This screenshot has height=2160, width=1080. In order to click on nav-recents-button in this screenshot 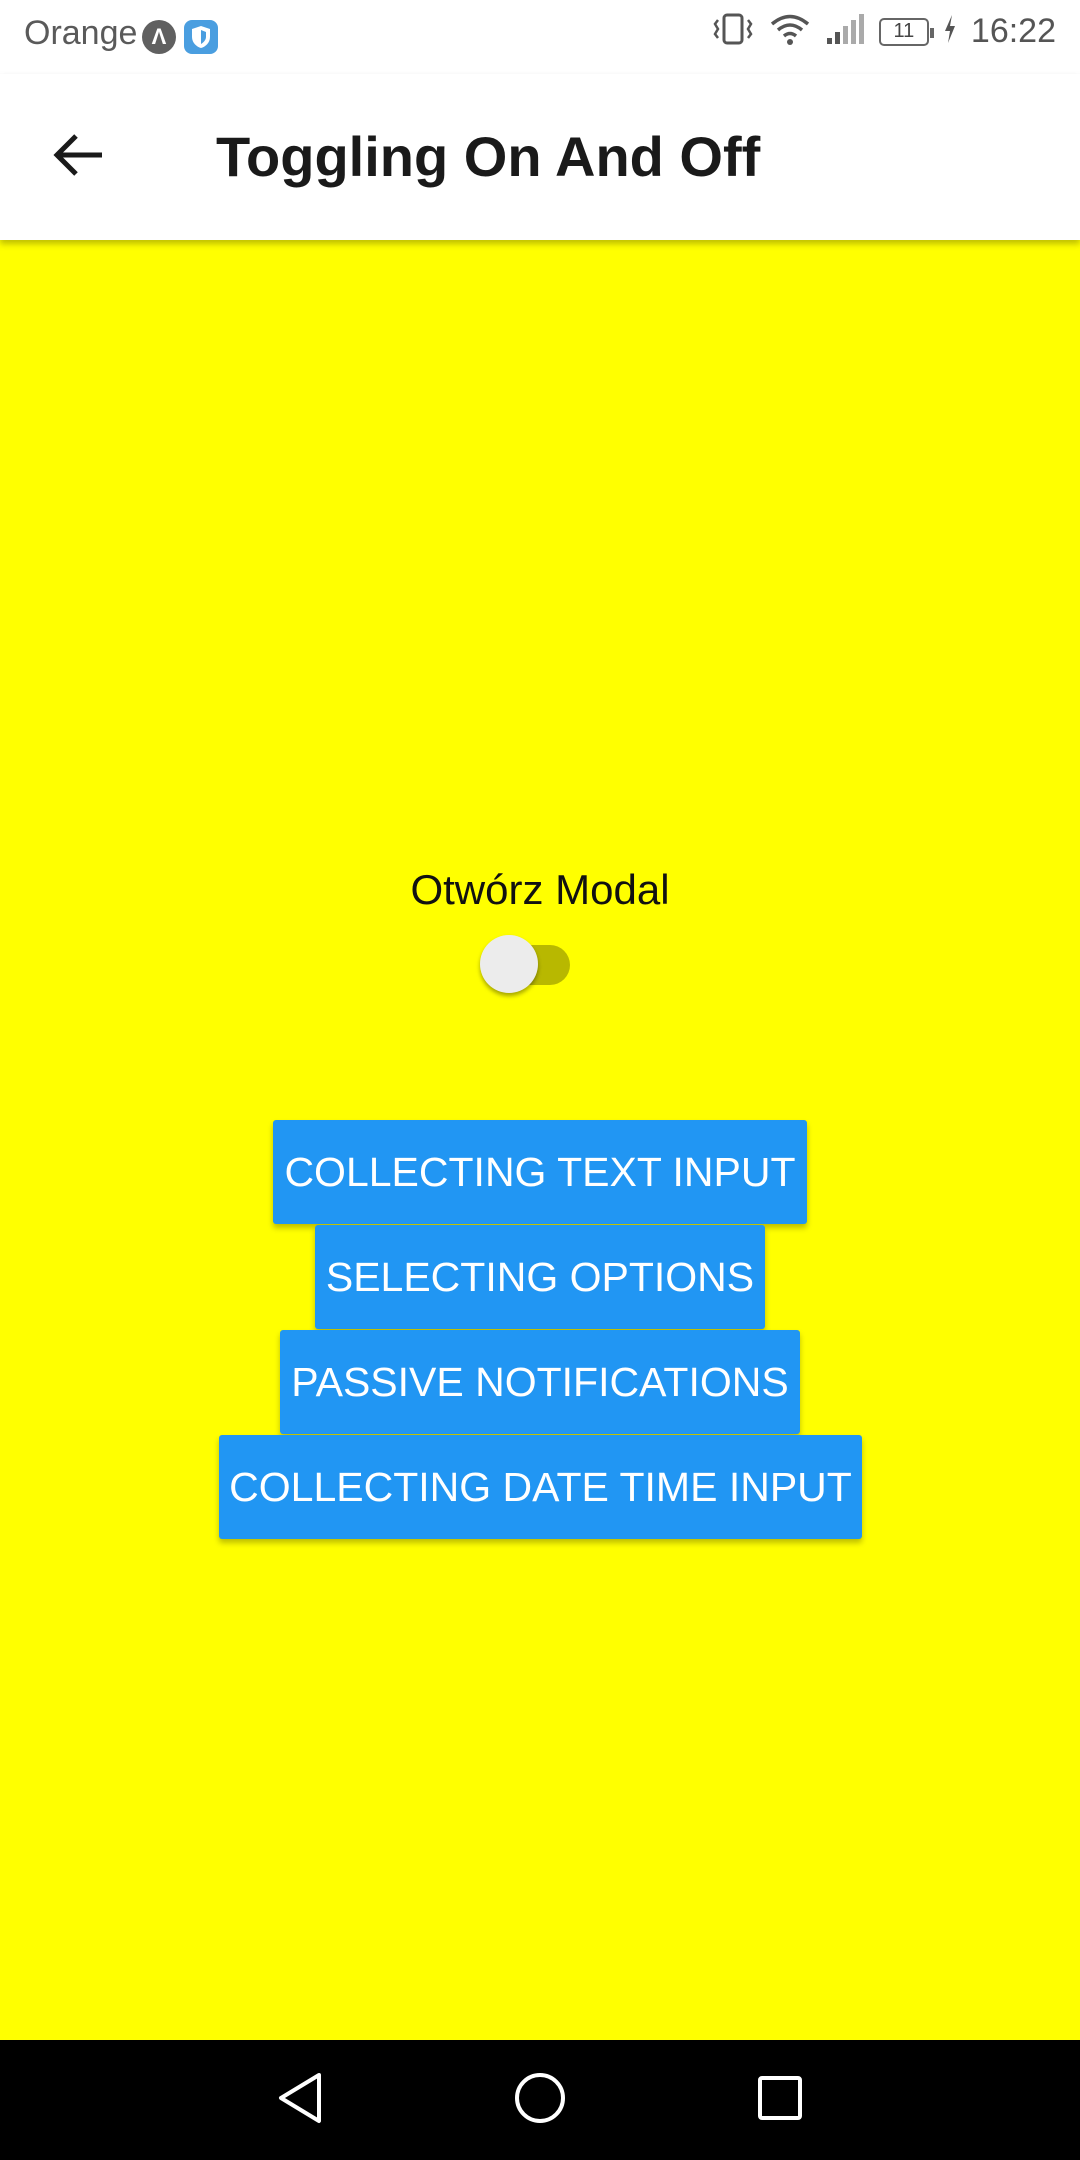, I will do `click(780, 2100)`.